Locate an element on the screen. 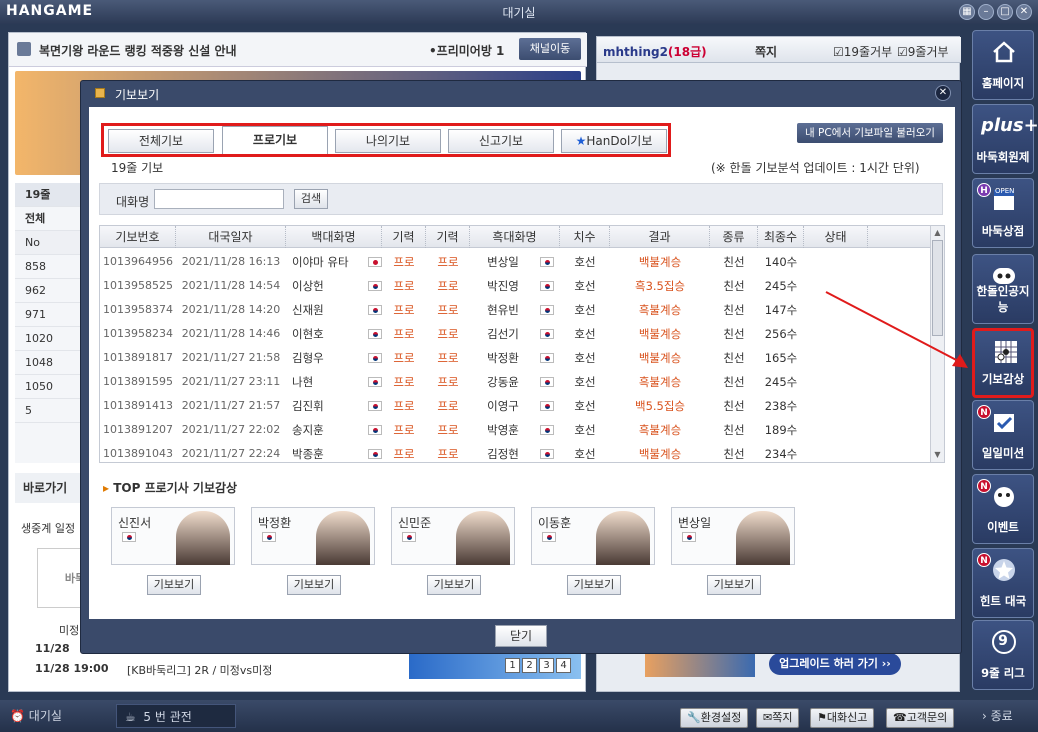 Image resolution: width=1038 pixels, height=732 pixels. page-button: 1 is located at coordinates (512, 665).